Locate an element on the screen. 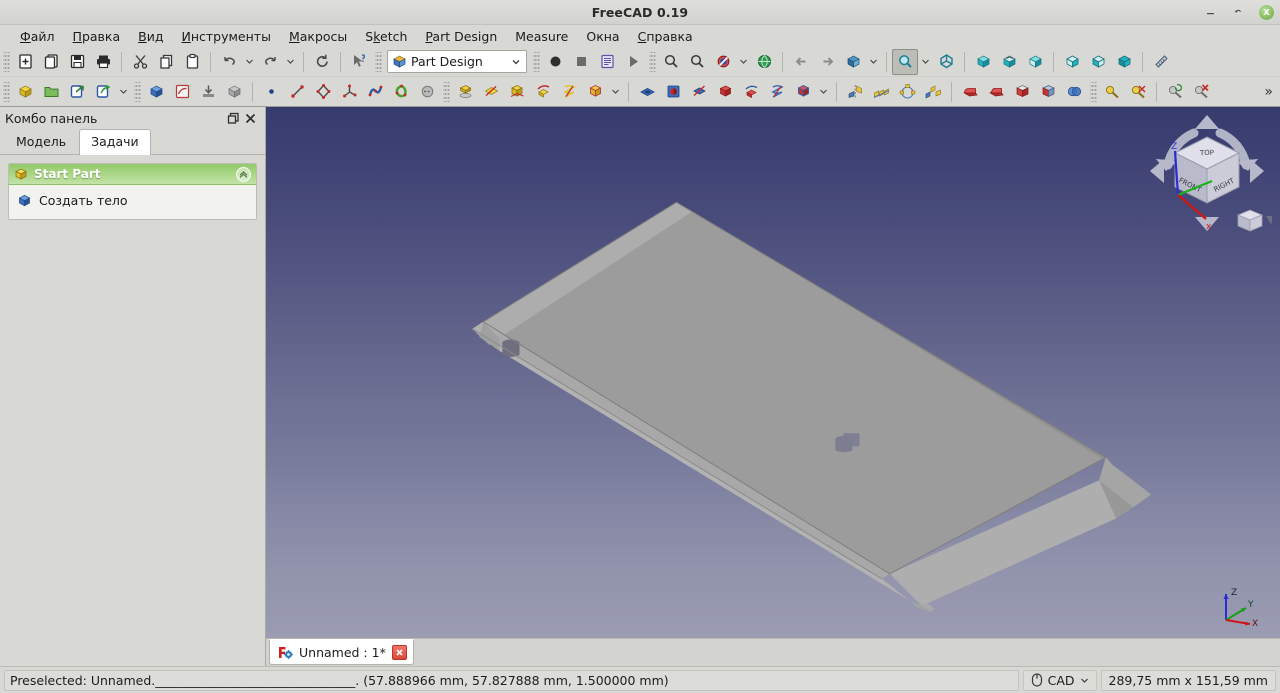 Image resolution: width=1280 pixels, height=693 pixels. macro-record-icon is located at coordinates (555, 62).